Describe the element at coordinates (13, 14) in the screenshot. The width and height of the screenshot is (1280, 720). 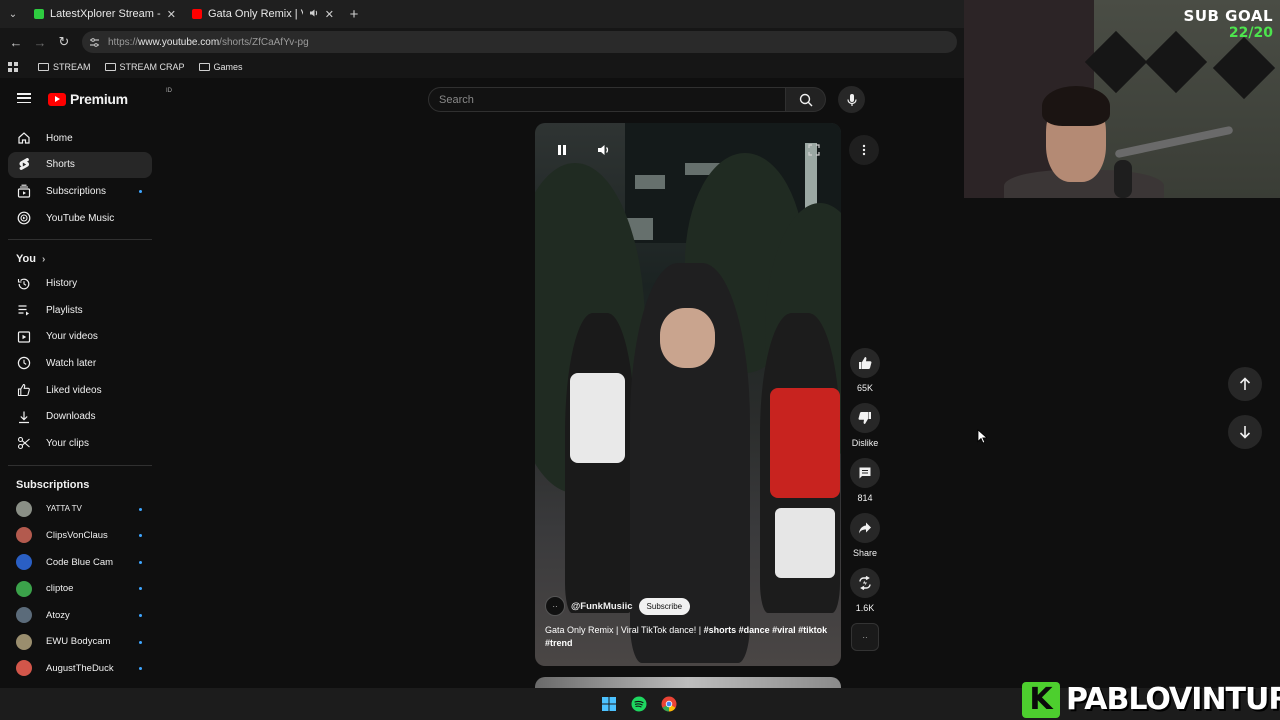
I see `tab-search-chevron-icon: ⌄` at that location.